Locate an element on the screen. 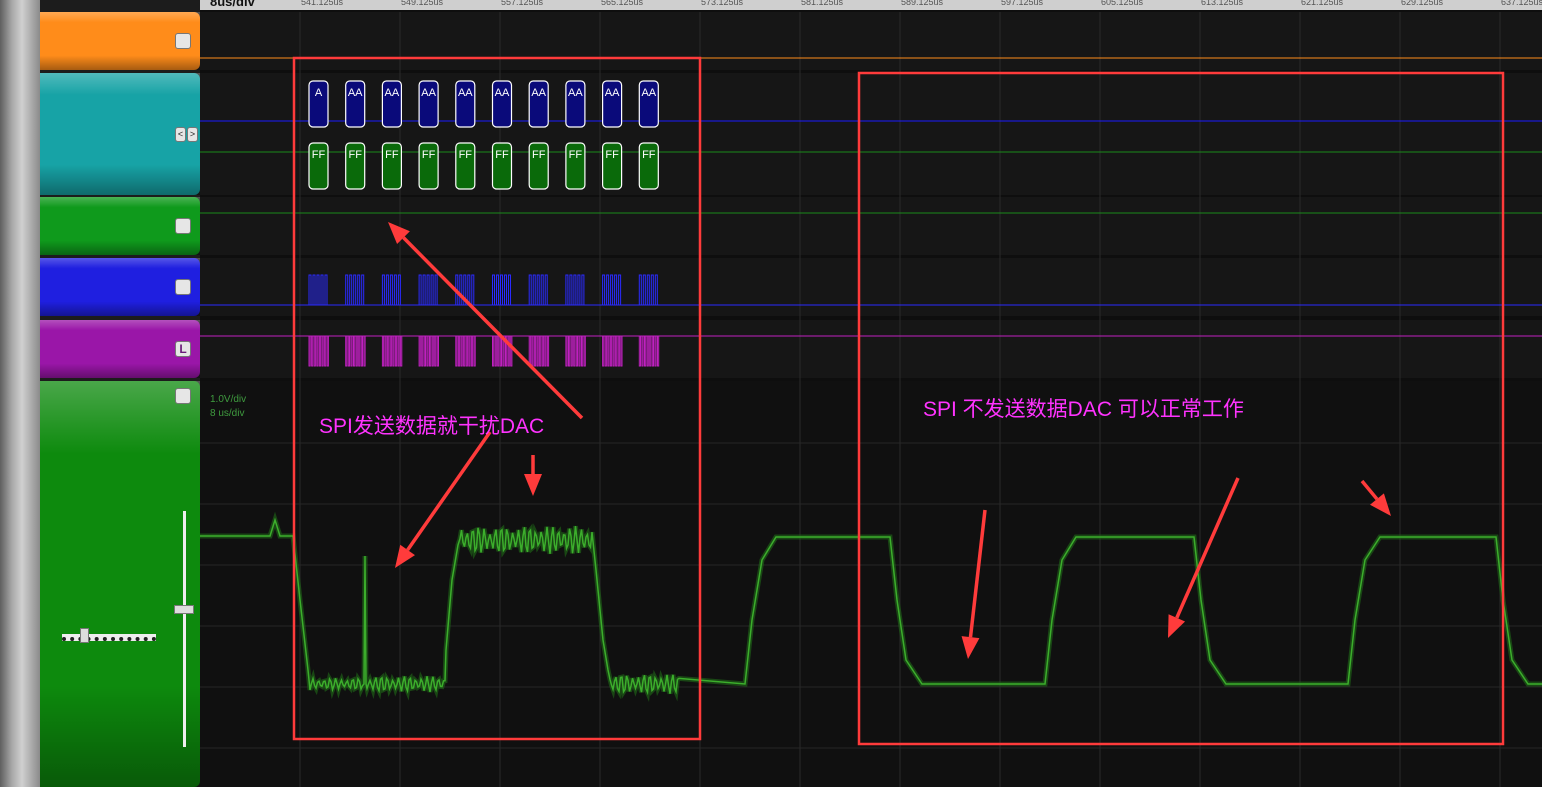 The width and height of the screenshot is (1542, 787). annotation-dac-normal: SPI 不发送数据DAC 可以正常工作 is located at coordinates (1083, 409).